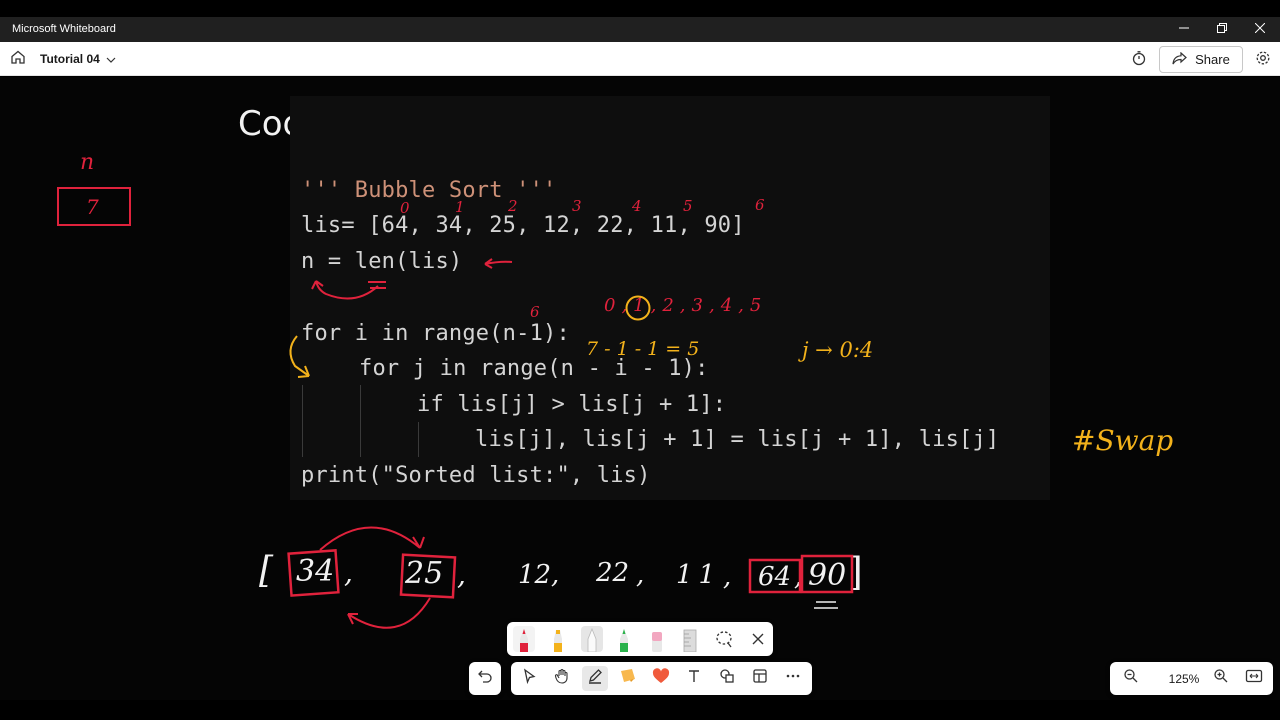 The height and width of the screenshot is (720, 1280). What do you see at coordinates (1123, 440) in the screenshot?
I see `swap-note: #Swap` at bounding box center [1123, 440].